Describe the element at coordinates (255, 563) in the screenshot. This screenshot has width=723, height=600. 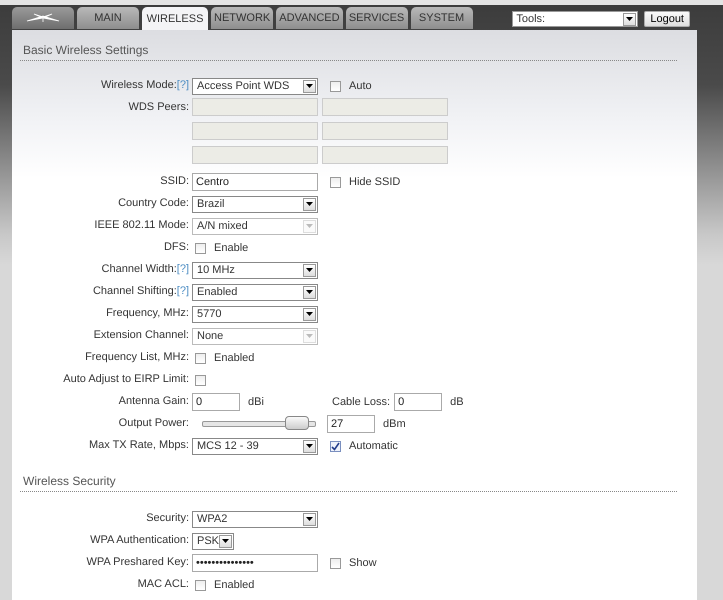
I see `text-field: •••••••••••••••` at that location.